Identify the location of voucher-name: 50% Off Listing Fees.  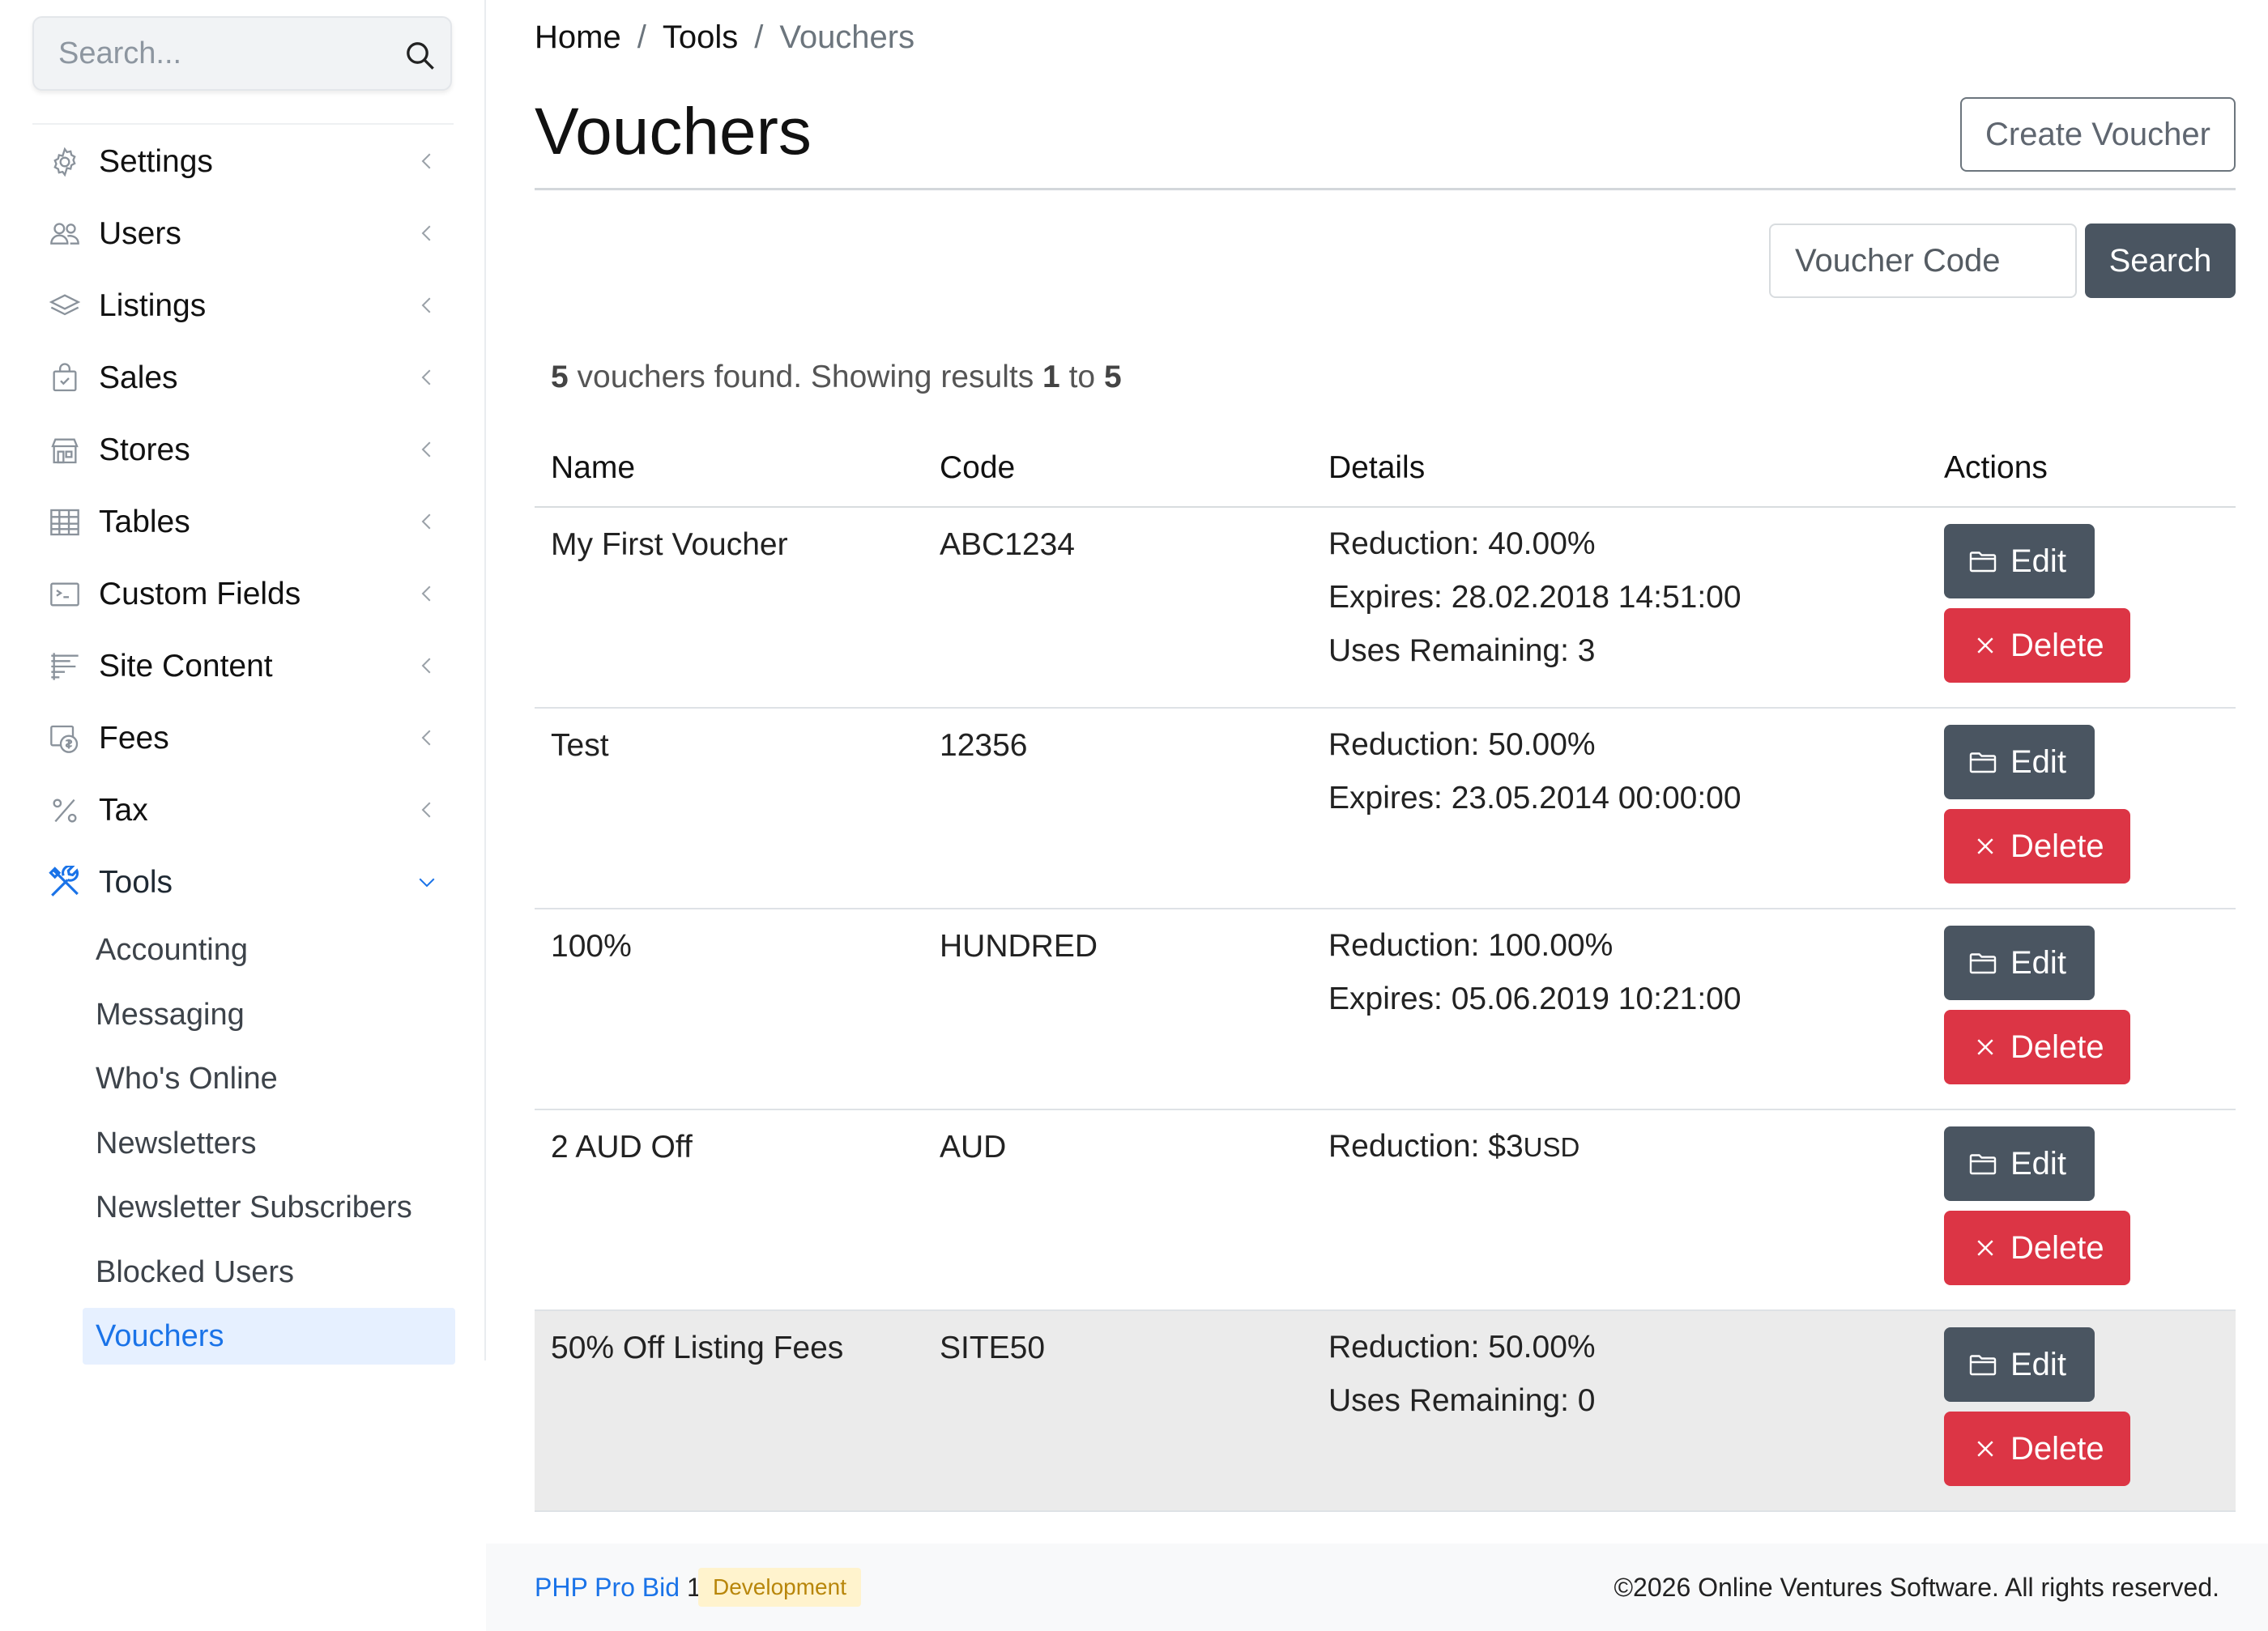
(729, 1411).